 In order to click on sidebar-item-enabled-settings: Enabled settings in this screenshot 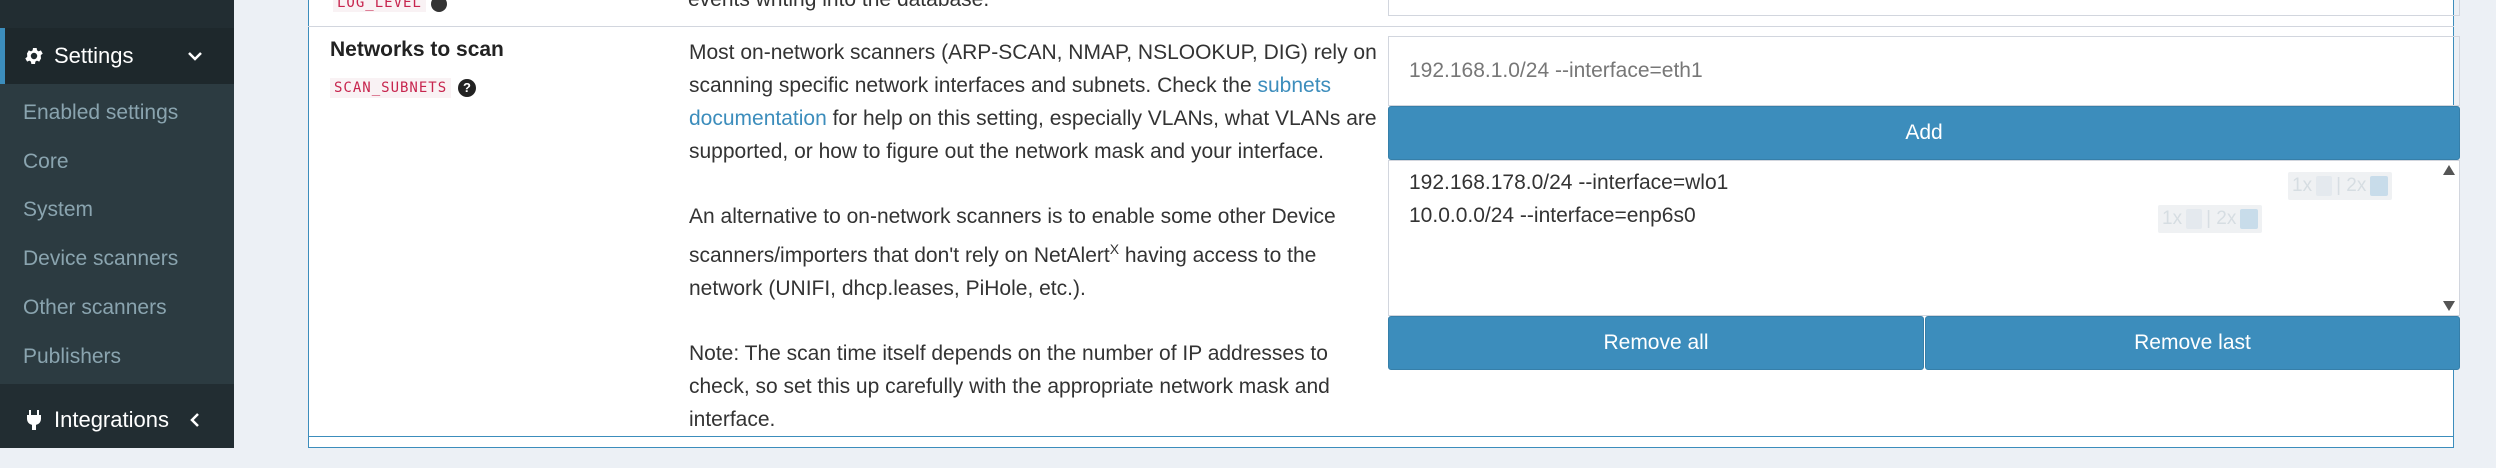, I will do `click(100, 113)`.